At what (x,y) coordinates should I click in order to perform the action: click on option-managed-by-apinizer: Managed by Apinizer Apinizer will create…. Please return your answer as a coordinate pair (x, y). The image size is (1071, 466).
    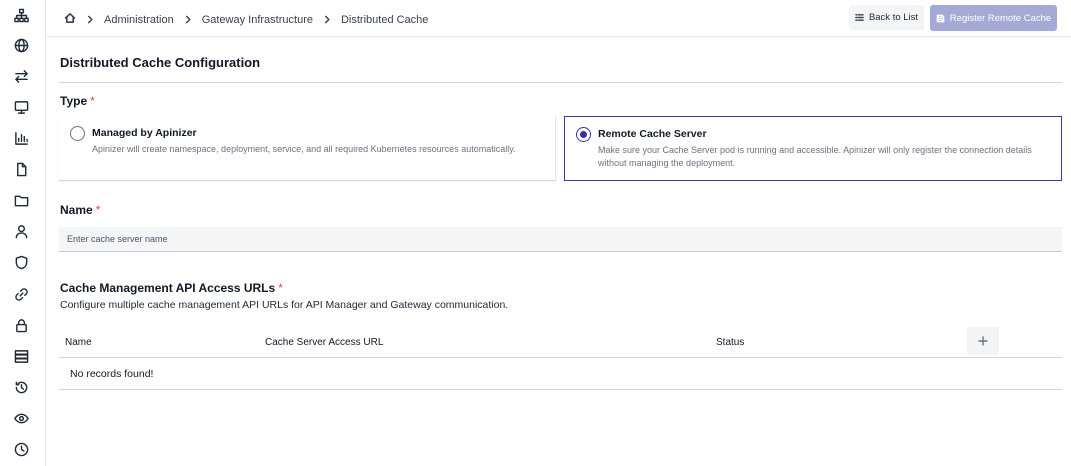
    Looking at the image, I should click on (307, 148).